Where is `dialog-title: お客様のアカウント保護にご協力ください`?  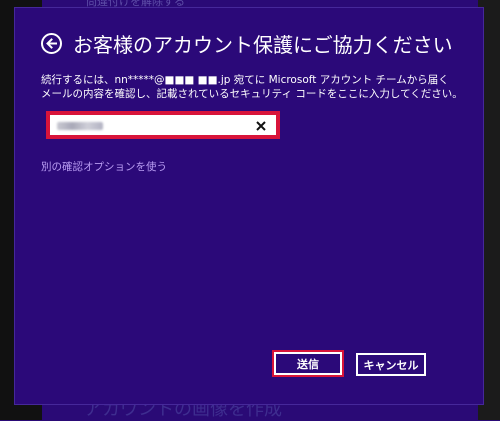
dialog-title: お客様のアカウント保護にご協力ください is located at coordinates (263, 45).